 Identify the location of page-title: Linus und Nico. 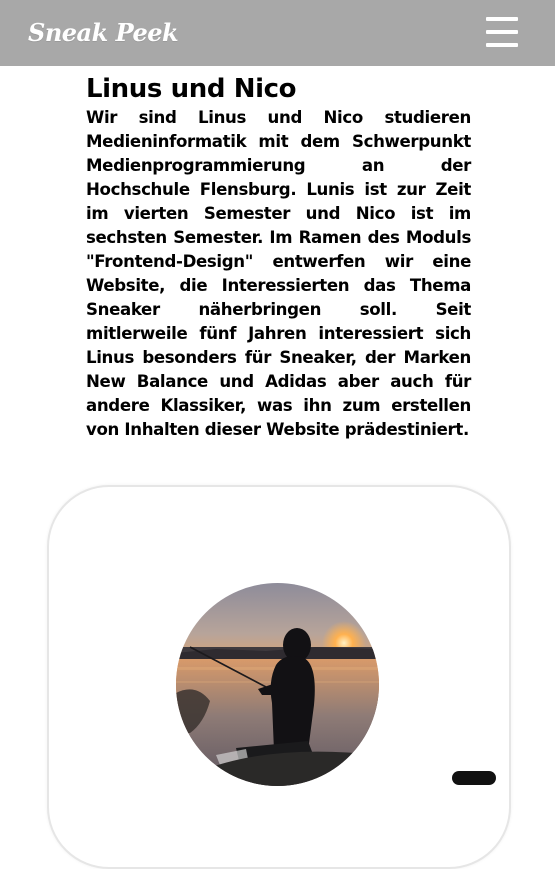
(191, 89).